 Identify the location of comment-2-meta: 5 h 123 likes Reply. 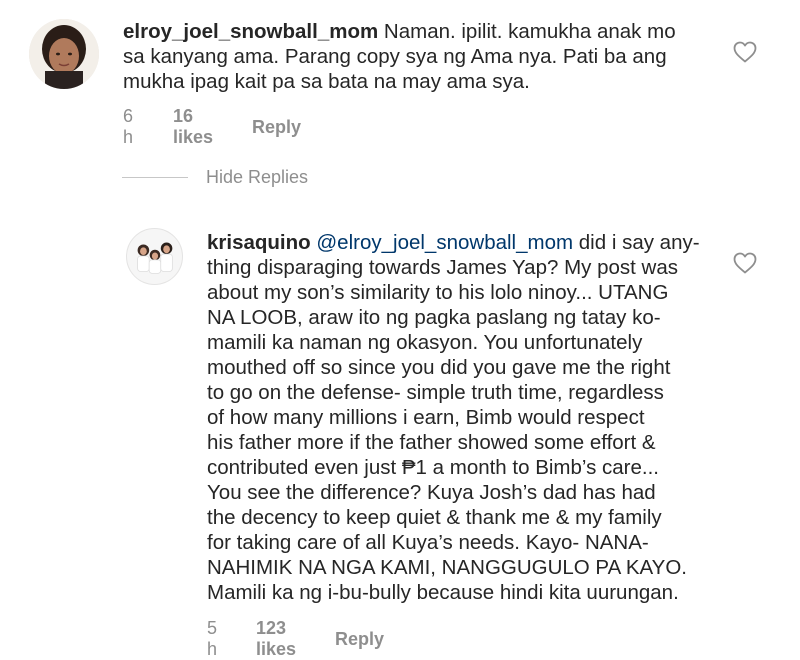
(295, 639).